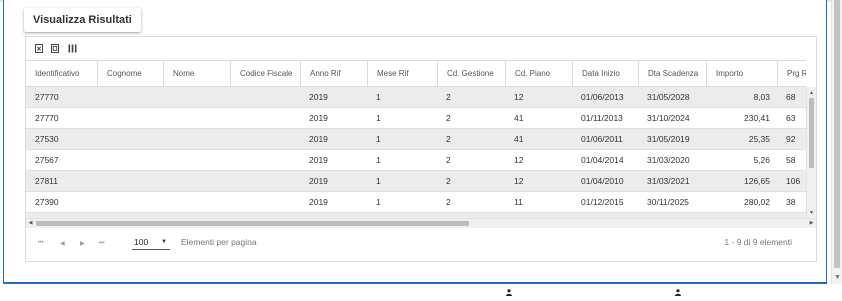 Image resolution: width=842 pixels, height=301 pixels. What do you see at coordinates (61, 73) in the screenshot?
I see `column-header-identificativo: Identificativo` at bounding box center [61, 73].